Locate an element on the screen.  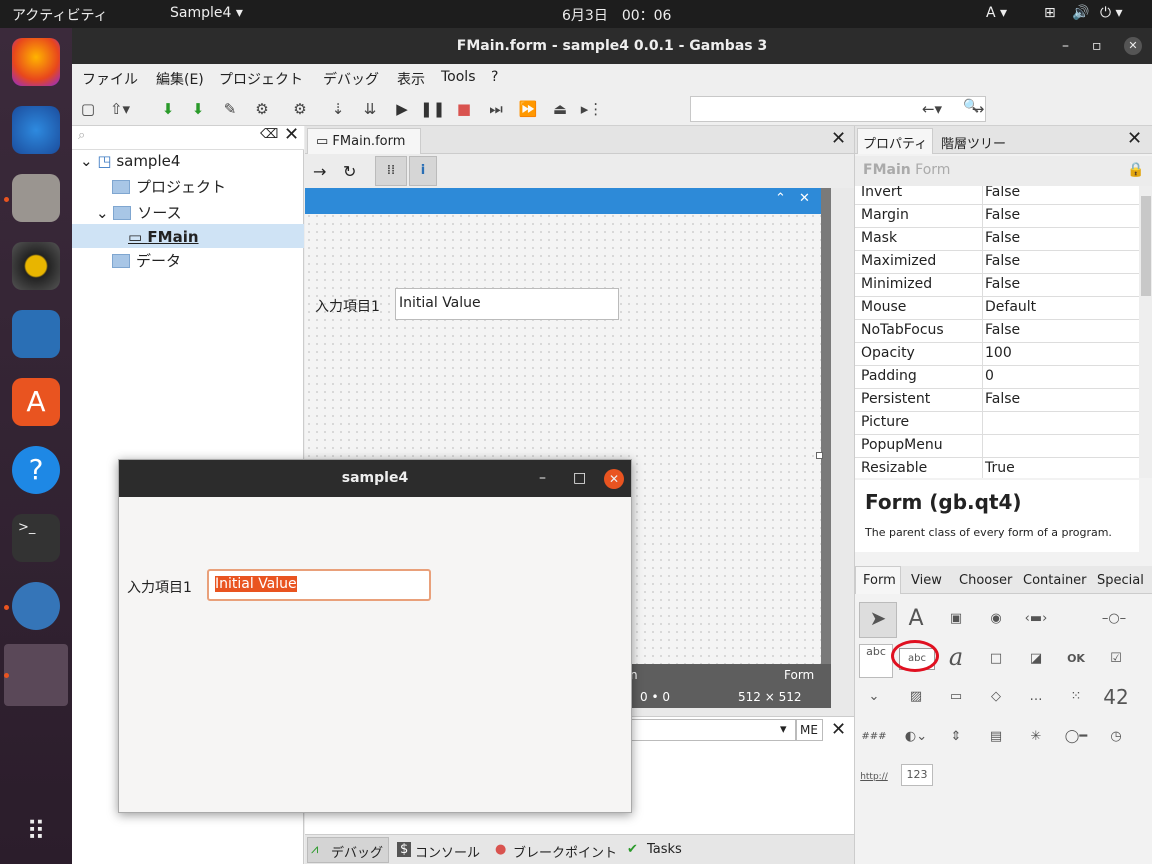
tab-hierarchy: 階層ツリー is located at coordinates (973, 142).